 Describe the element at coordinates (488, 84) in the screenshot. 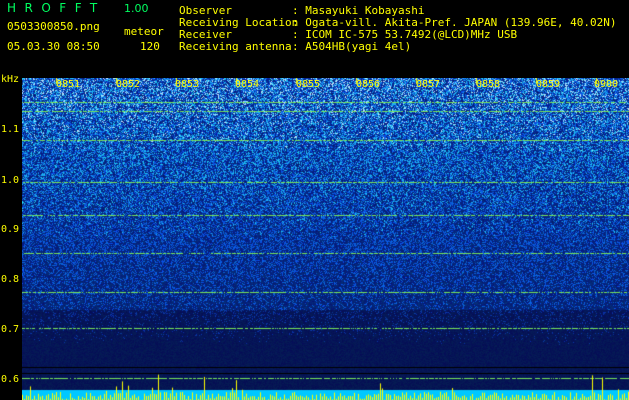

I see `x-tick-label: 0858` at that location.